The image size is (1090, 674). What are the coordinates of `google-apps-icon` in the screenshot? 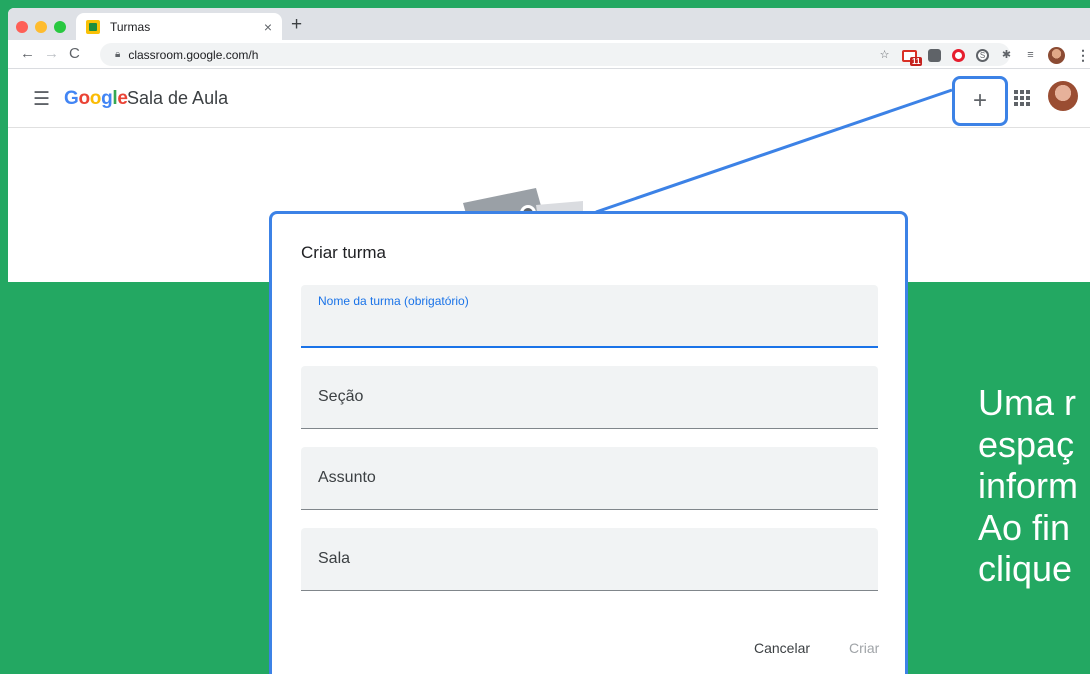 It's located at (1022, 98).